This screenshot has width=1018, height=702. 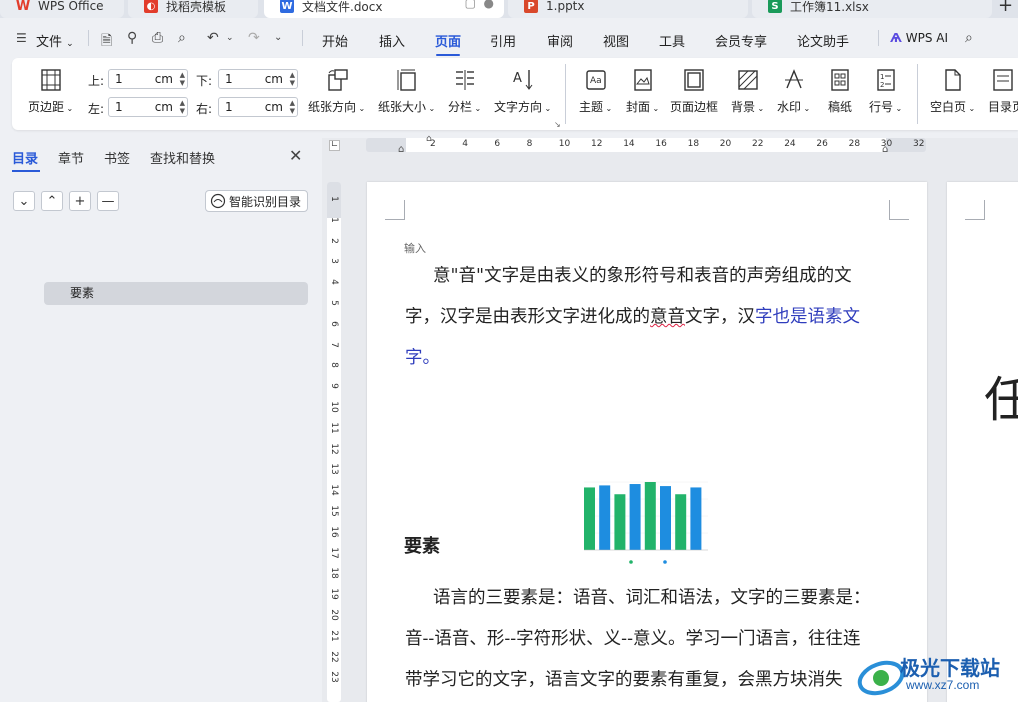 What do you see at coordinates (503, 40) in the screenshot?
I see `menu-reference: 引用` at bounding box center [503, 40].